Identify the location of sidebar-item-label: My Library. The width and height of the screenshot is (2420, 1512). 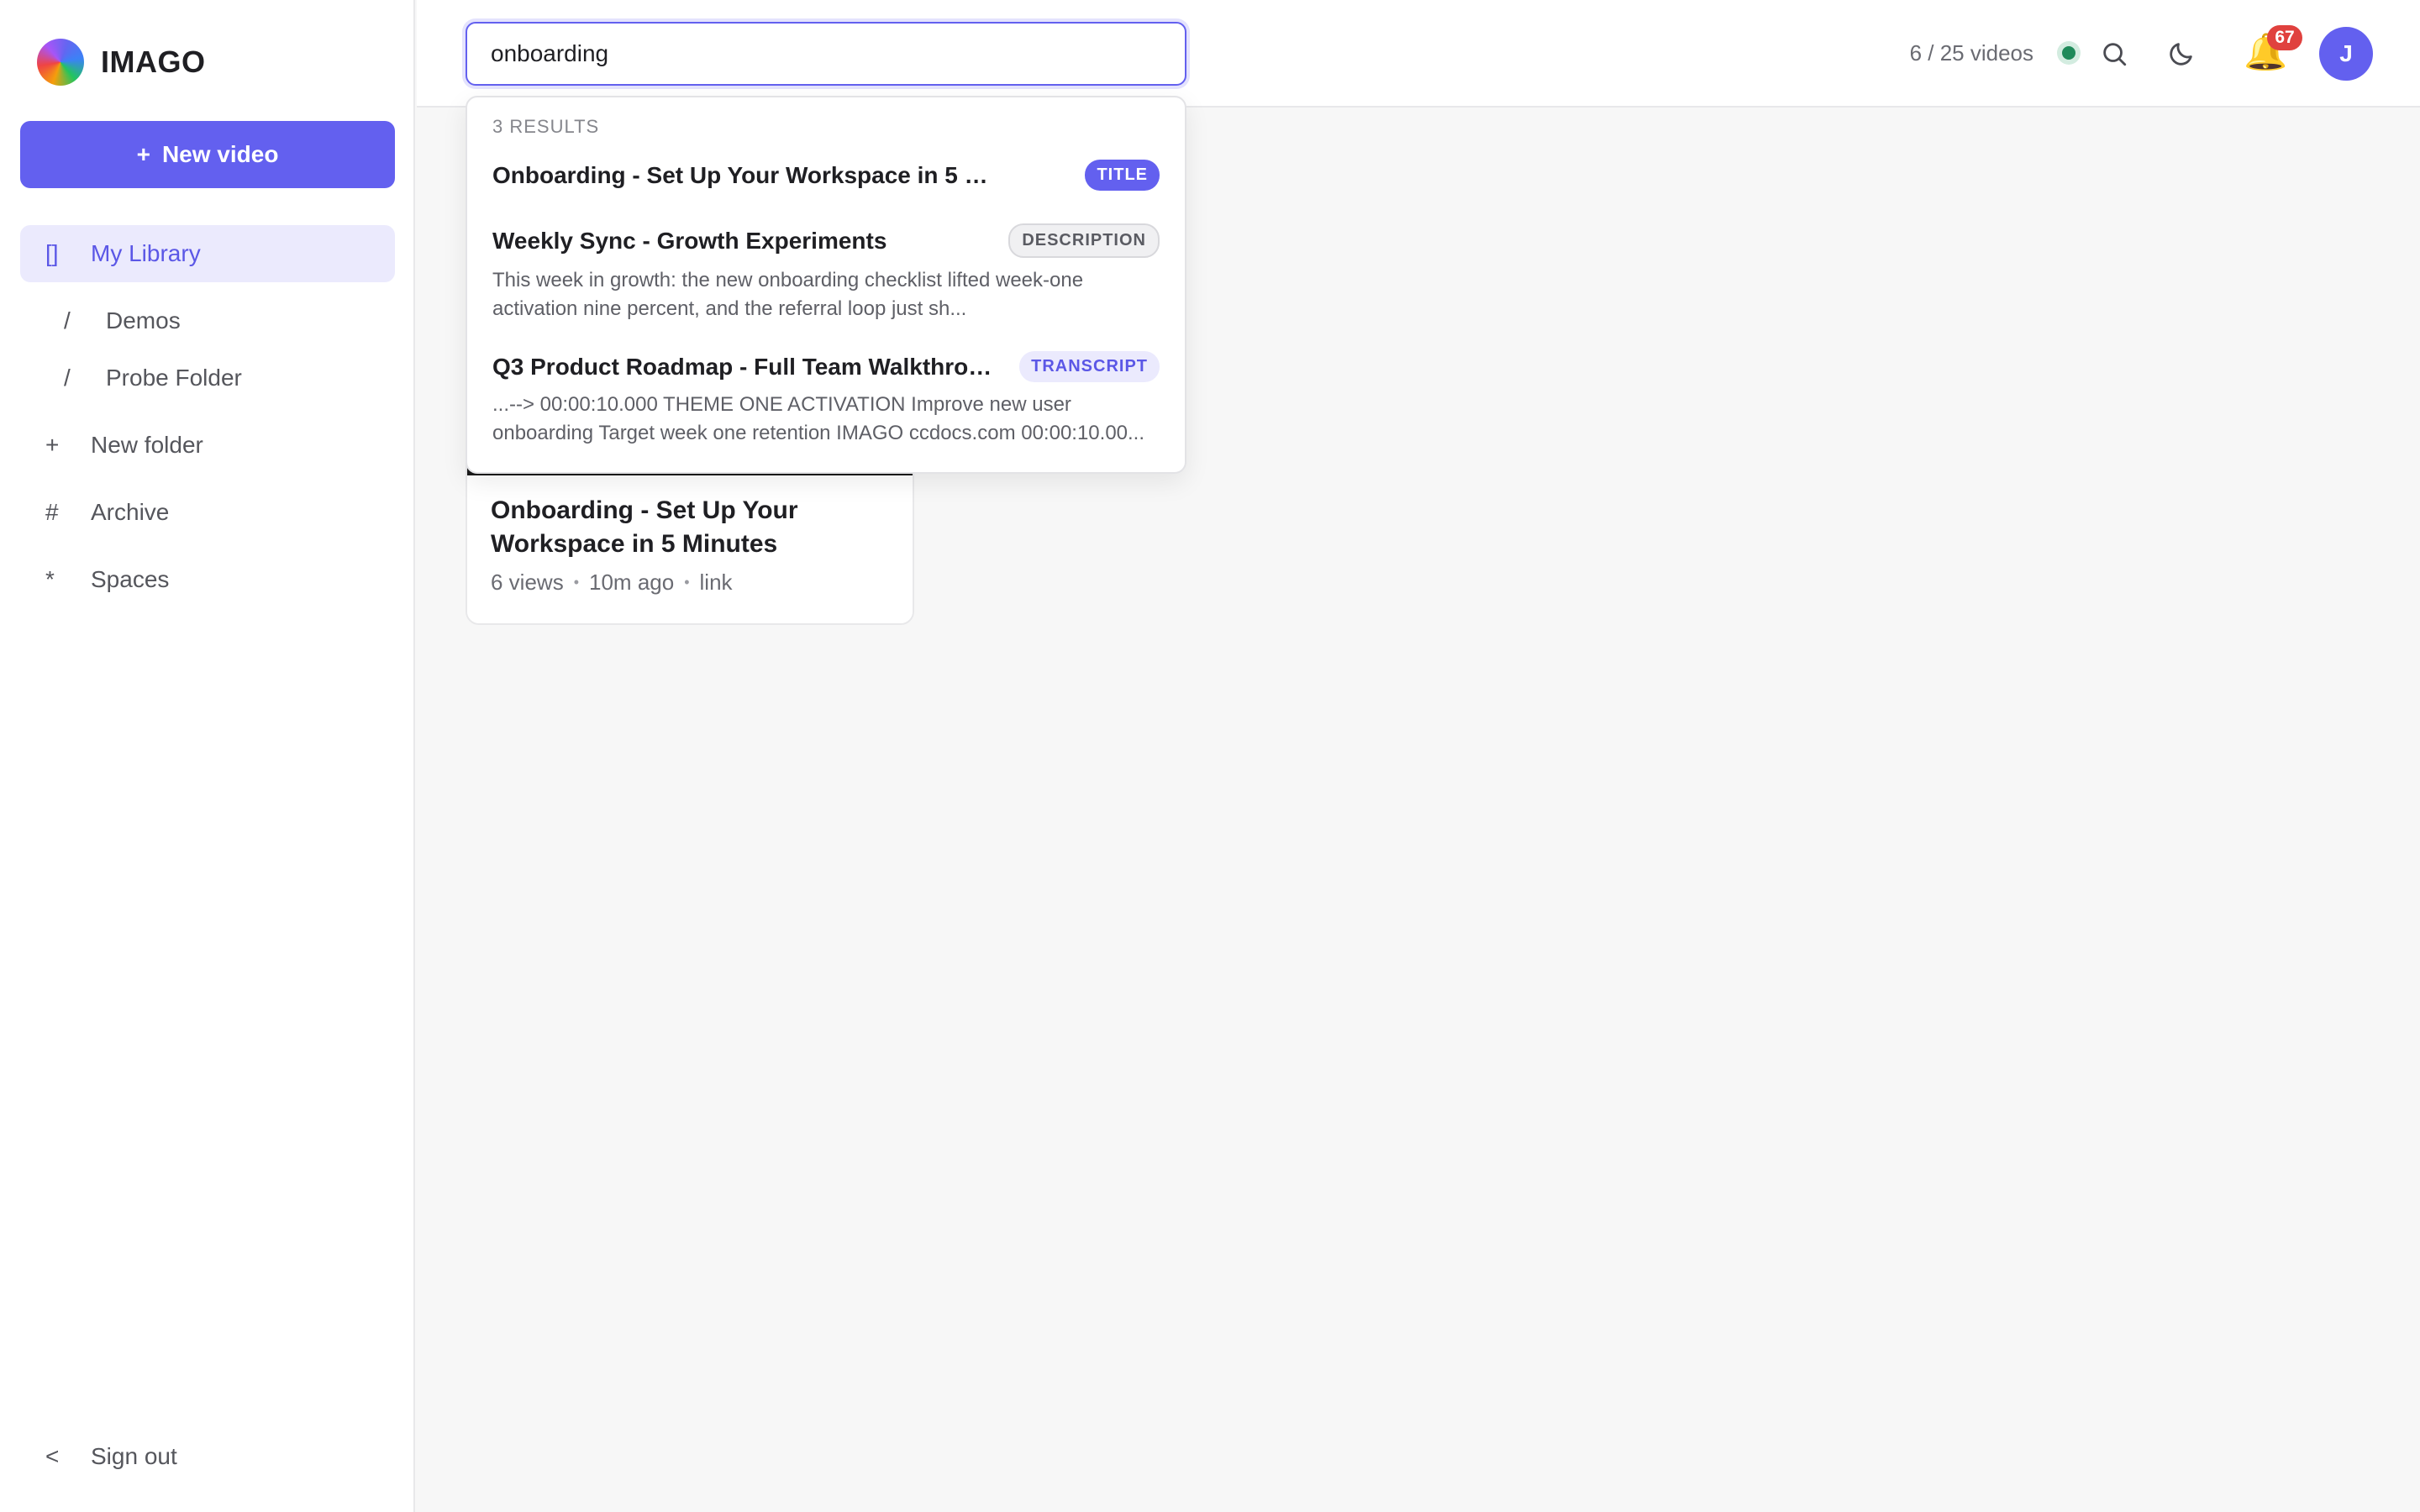
(146, 253).